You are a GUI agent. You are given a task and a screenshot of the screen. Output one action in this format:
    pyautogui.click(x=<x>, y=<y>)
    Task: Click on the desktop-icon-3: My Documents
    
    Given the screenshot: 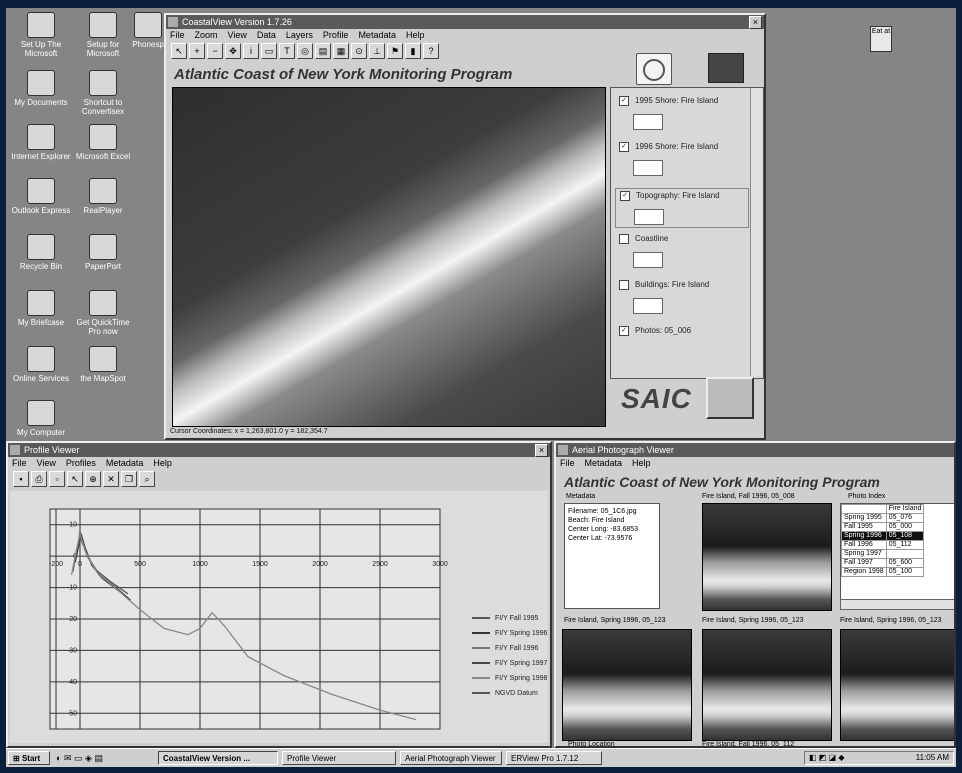 What is the action you would take?
    pyautogui.click(x=41, y=88)
    